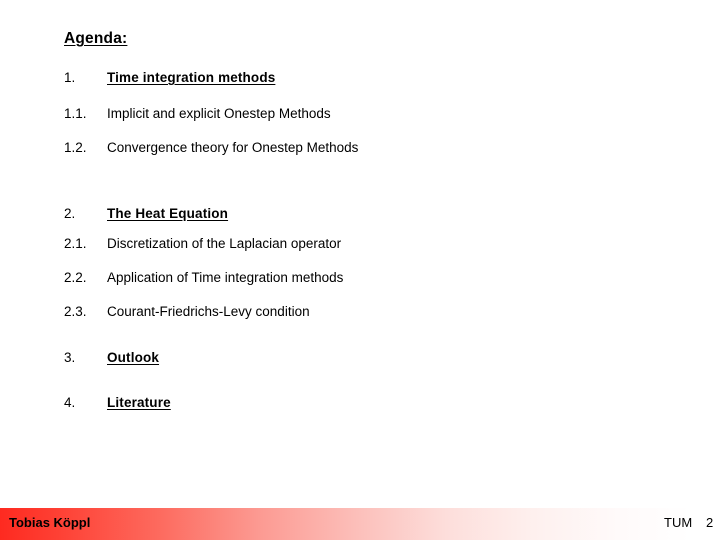 The width and height of the screenshot is (720, 540). What do you see at coordinates (208, 311) in the screenshot?
I see `agenda-item-label: Courant-Friedrichs-Levy condition` at bounding box center [208, 311].